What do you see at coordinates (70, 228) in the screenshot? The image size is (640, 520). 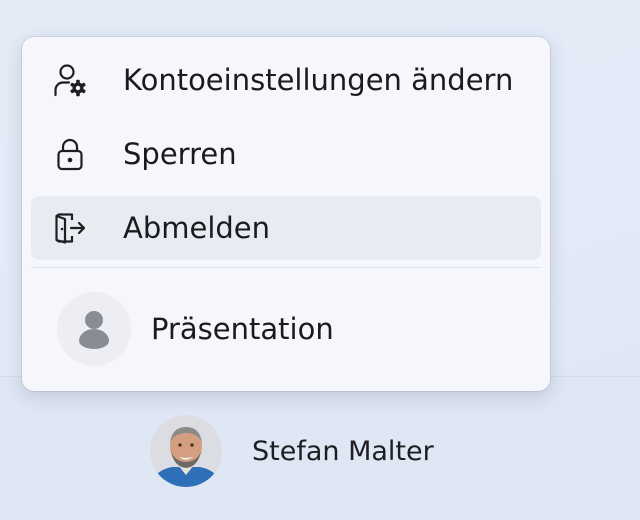 I see `sign-out-icon` at bounding box center [70, 228].